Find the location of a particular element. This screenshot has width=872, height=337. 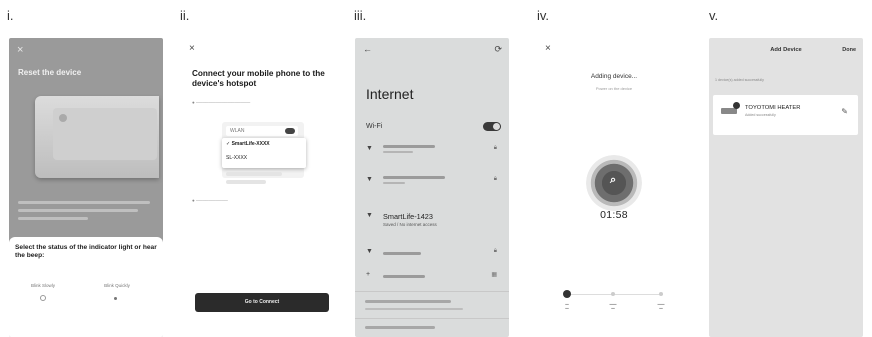

heater-thumbnail is located at coordinates (729, 111).